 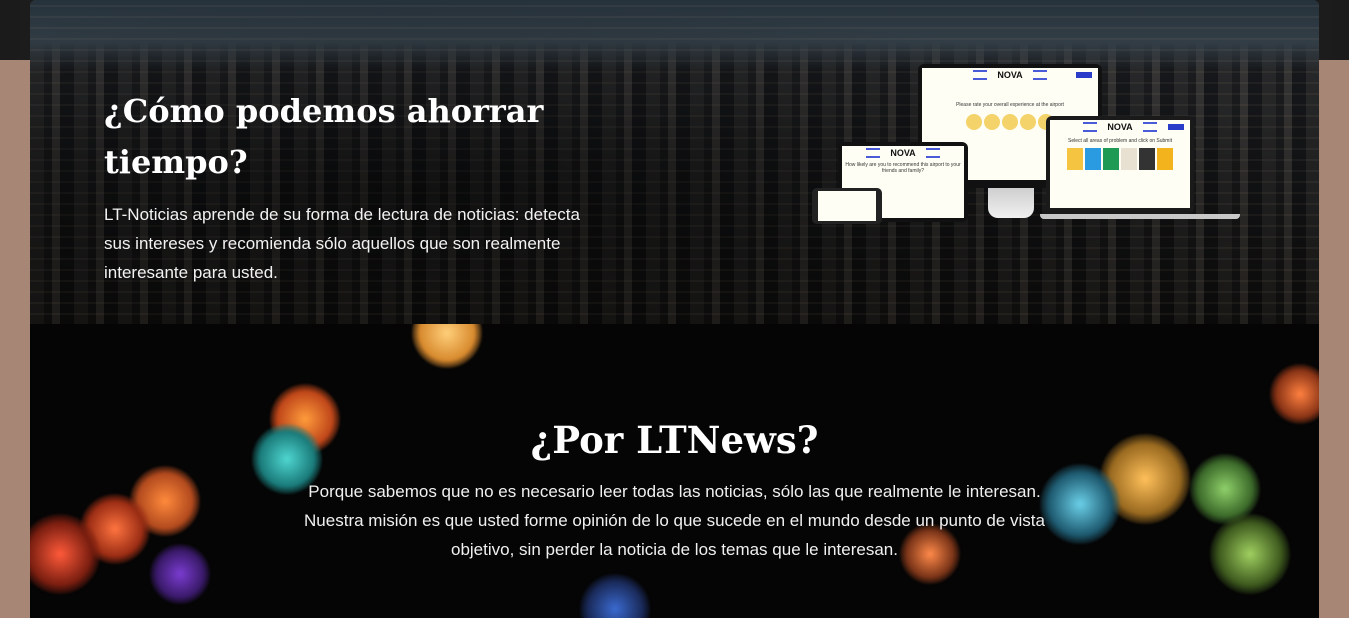 What do you see at coordinates (1120, 161) in the screenshot?
I see `problem-icons` at bounding box center [1120, 161].